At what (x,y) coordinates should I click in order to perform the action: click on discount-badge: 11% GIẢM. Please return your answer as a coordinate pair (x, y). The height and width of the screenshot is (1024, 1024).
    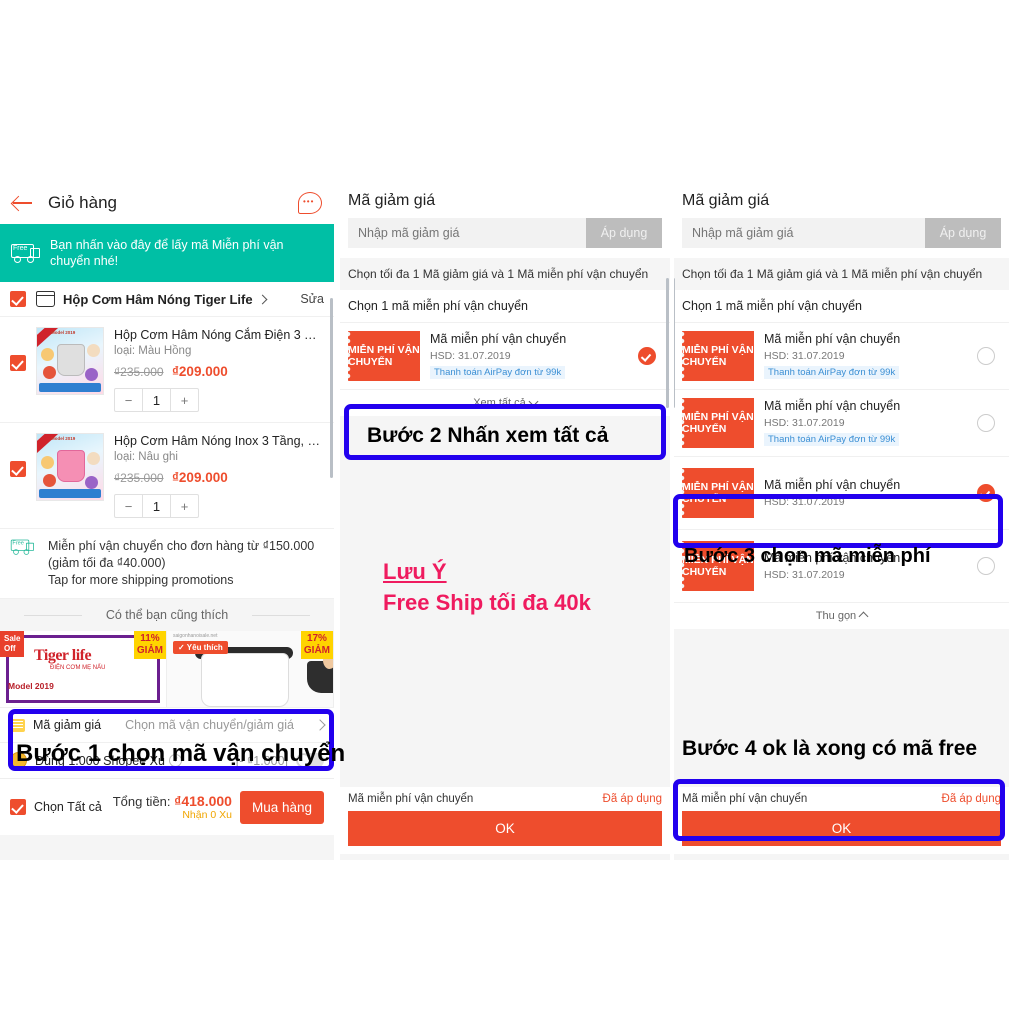
    Looking at the image, I should click on (149, 645).